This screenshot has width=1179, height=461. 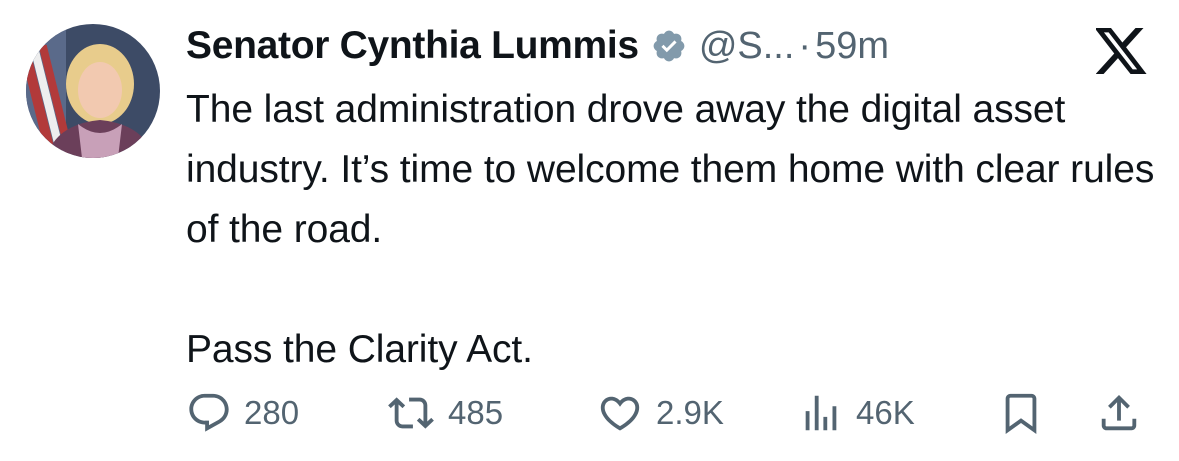 I want to click on author-name: Senator Cynthia Lummis, so click(x=412, y=46).